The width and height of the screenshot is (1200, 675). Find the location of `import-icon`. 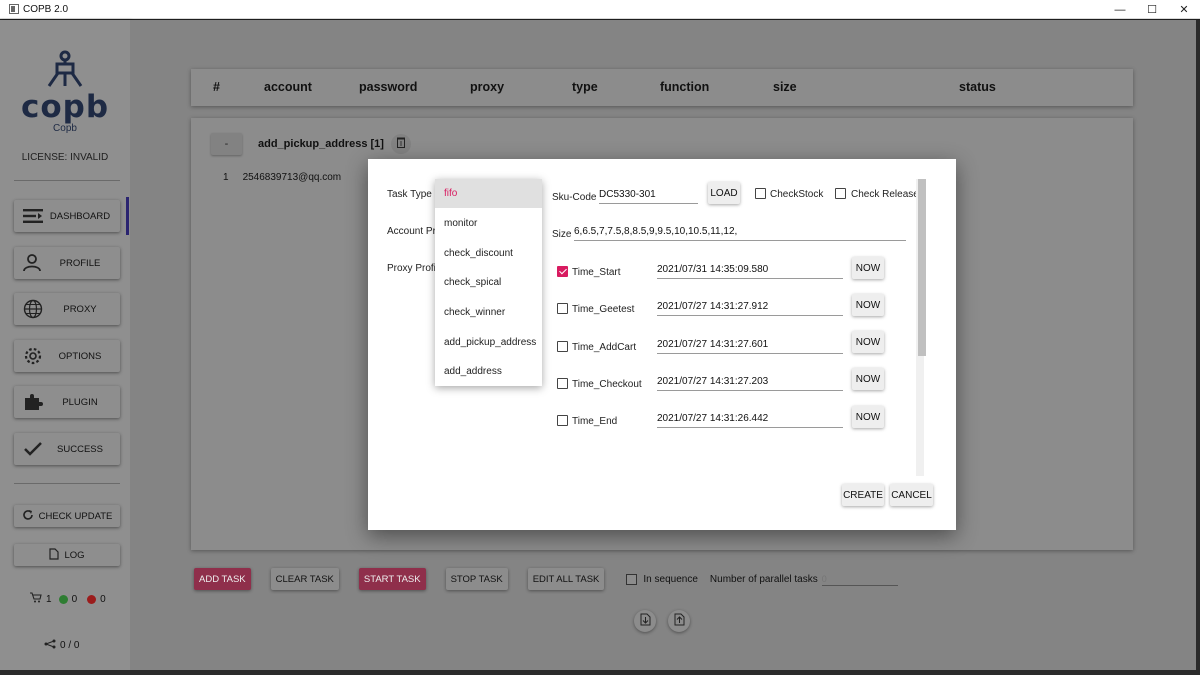

import-icon is located at coordinates (645, 621).